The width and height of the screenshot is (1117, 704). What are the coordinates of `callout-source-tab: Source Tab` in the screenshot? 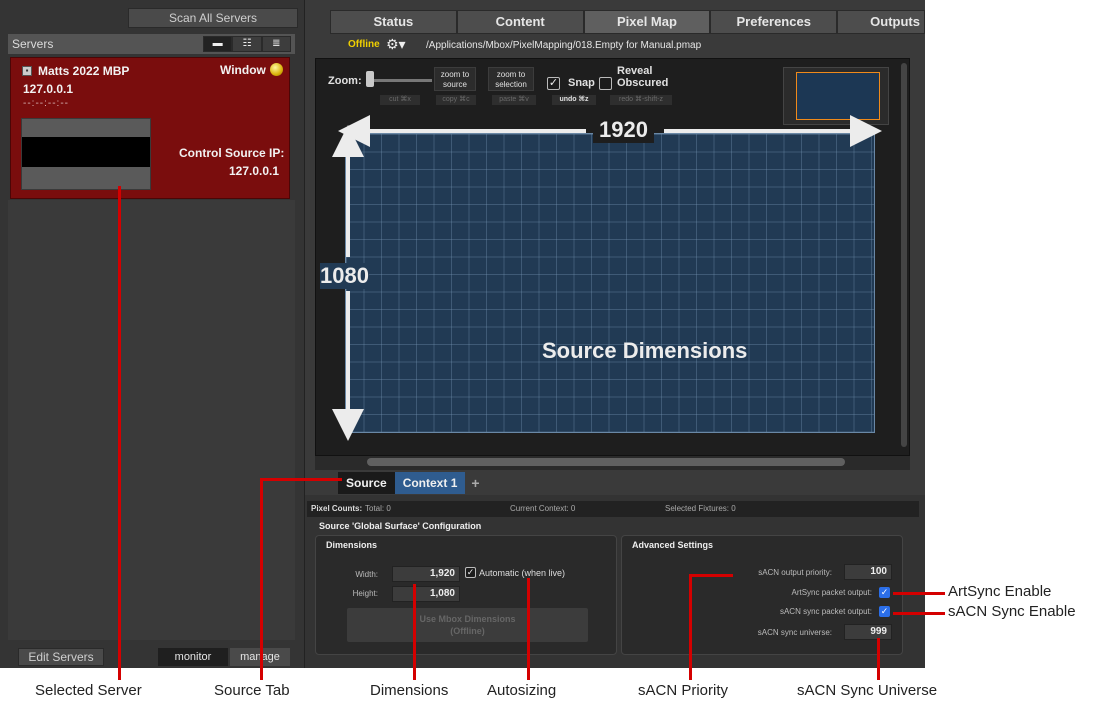 It's located at (252, 690).